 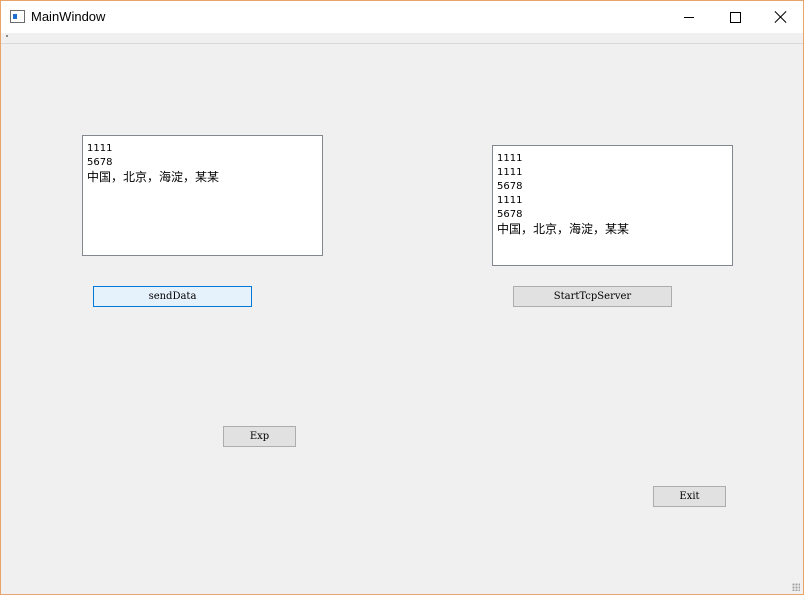 I want to click on exit-button: Exit, so click(x=689, y=496).